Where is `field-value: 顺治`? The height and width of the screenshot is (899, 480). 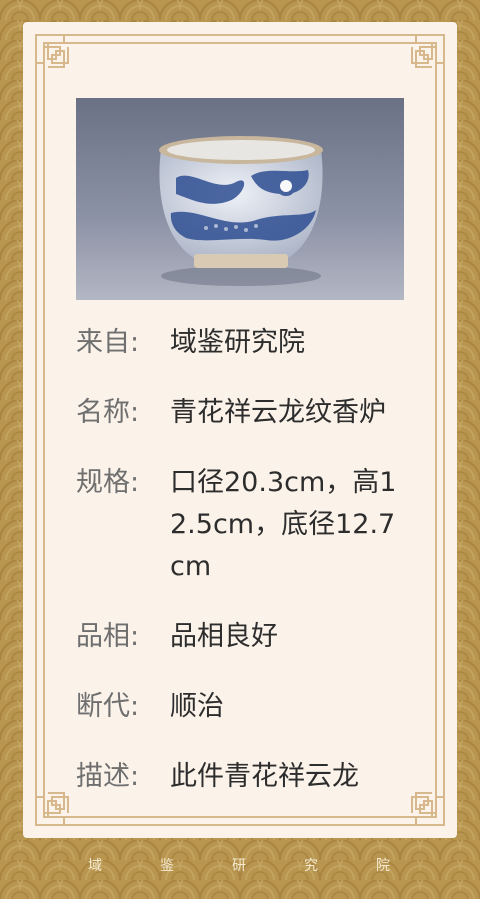 field-value: 顺治 is located at coordinates (197, 706).